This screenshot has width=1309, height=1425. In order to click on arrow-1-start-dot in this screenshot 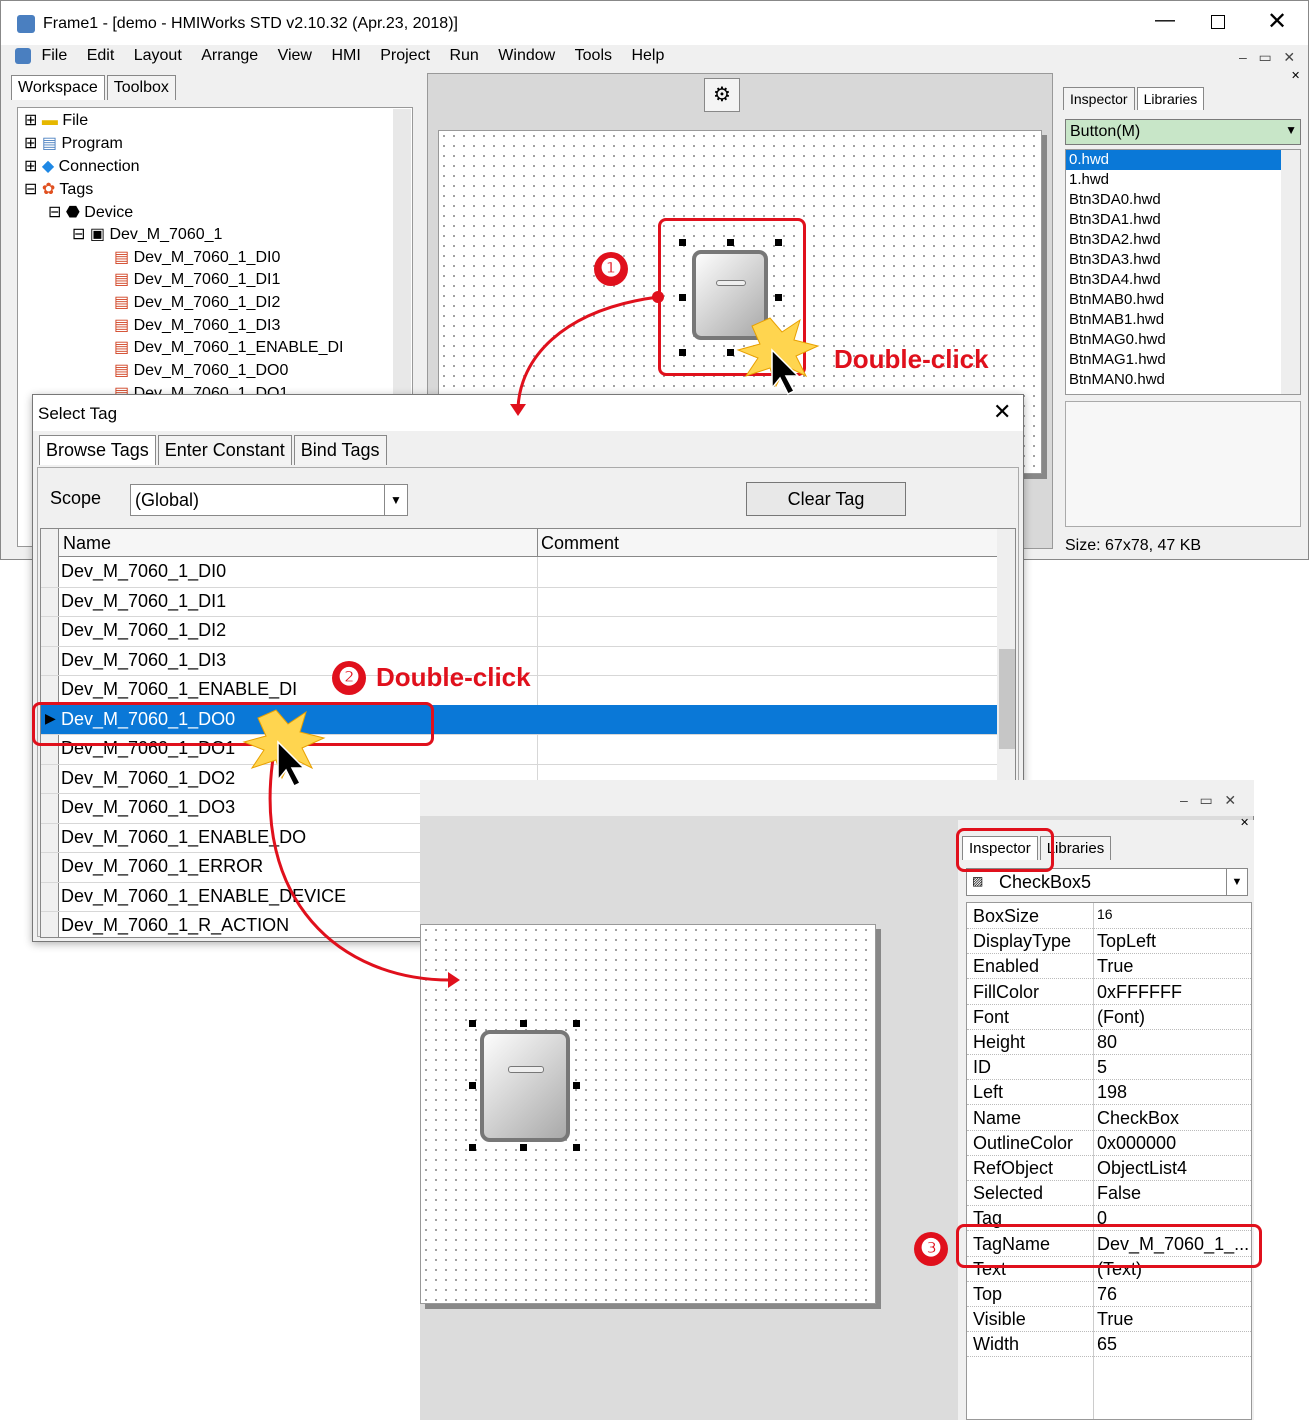, I will do `click(658, 297)`.